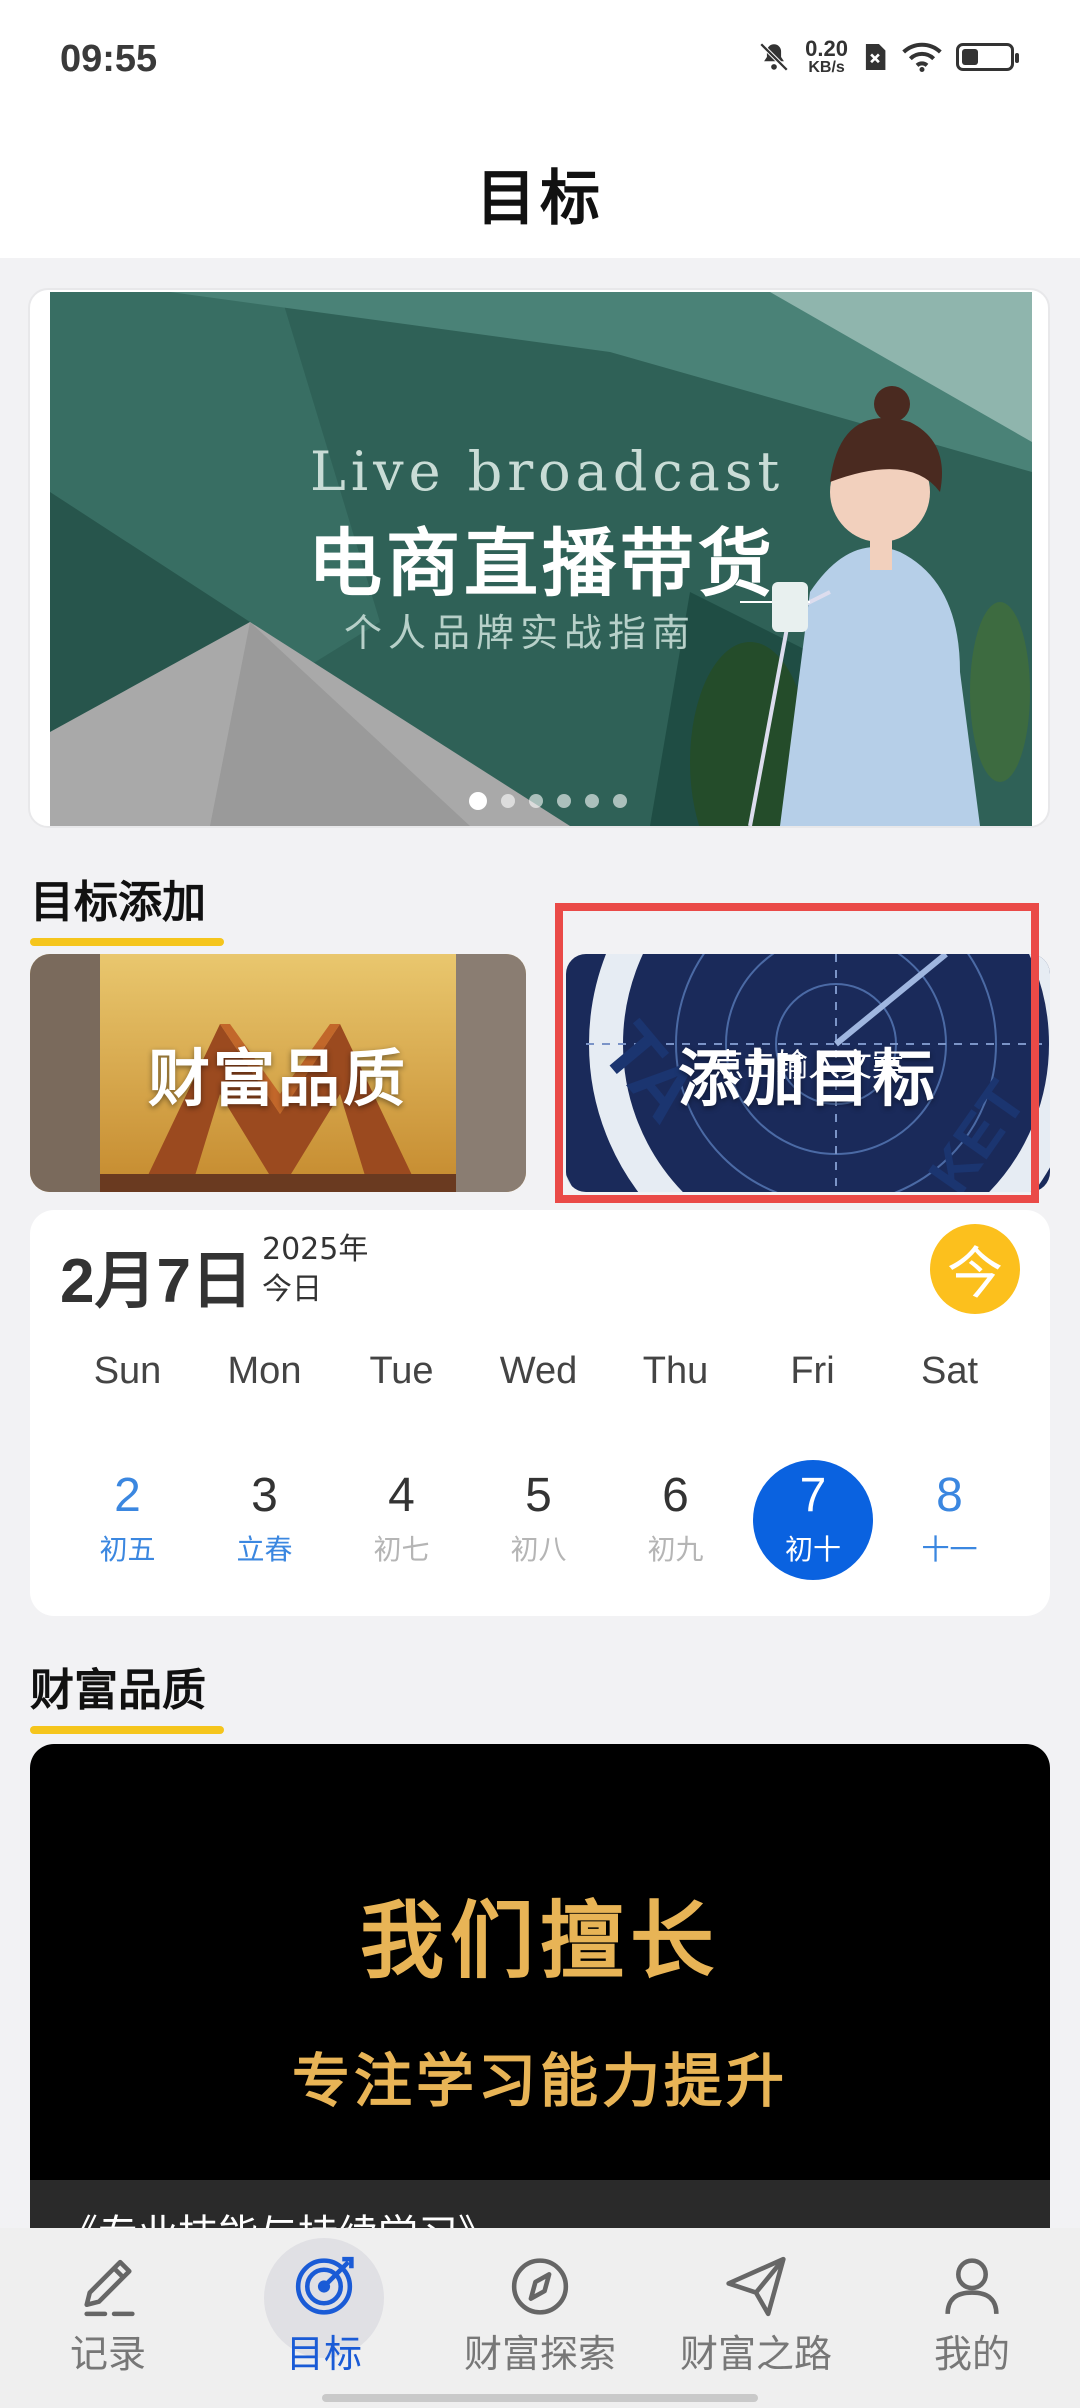 The image size is (1080, 2408). Describe the element at coordinates (156, 1281) in the screenshot. I see `calendar-current-date: 2月7日` at that location.